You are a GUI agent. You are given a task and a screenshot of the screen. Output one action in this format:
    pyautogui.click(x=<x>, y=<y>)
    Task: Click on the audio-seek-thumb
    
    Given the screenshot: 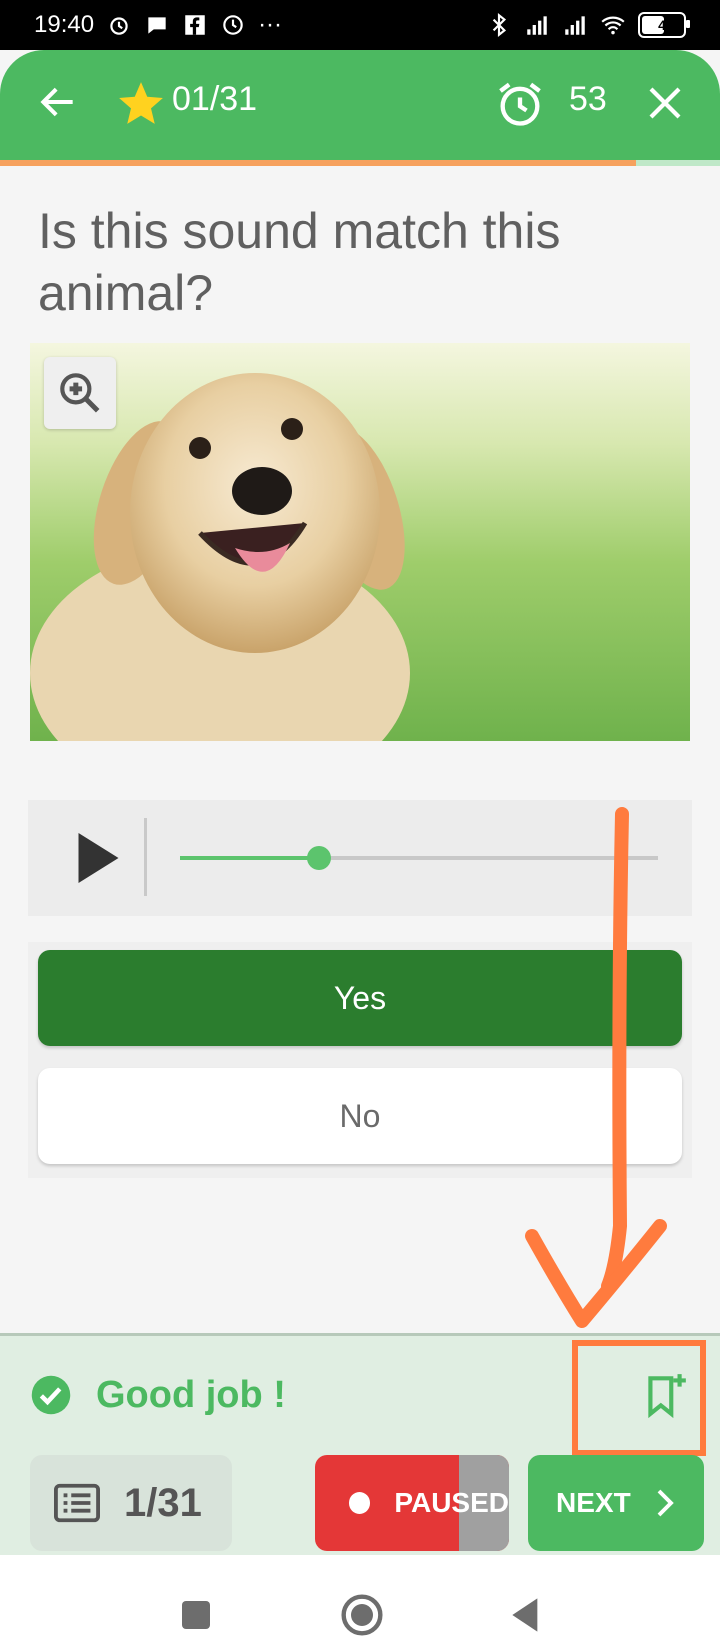 What is the action you would take?
    pyautogui.click(x=319, y=858)
    